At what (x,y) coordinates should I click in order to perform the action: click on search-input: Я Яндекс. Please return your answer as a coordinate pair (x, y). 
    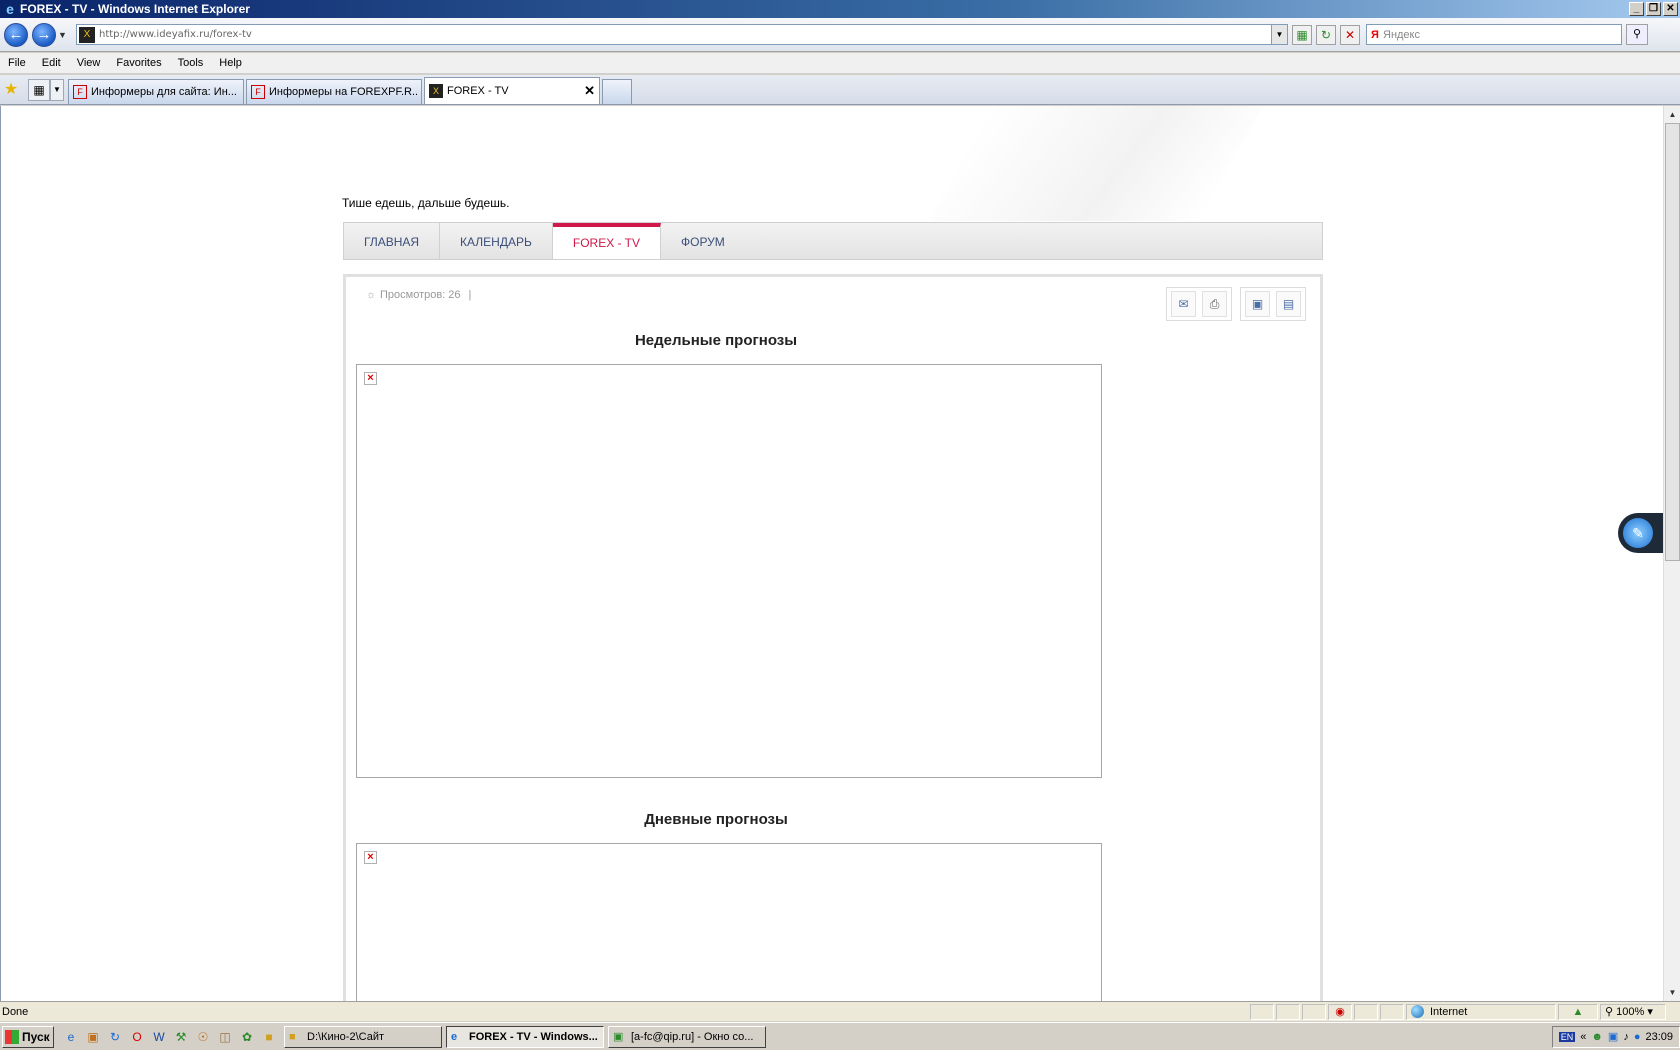
    Looking at the image, I should click on (1494, 34).